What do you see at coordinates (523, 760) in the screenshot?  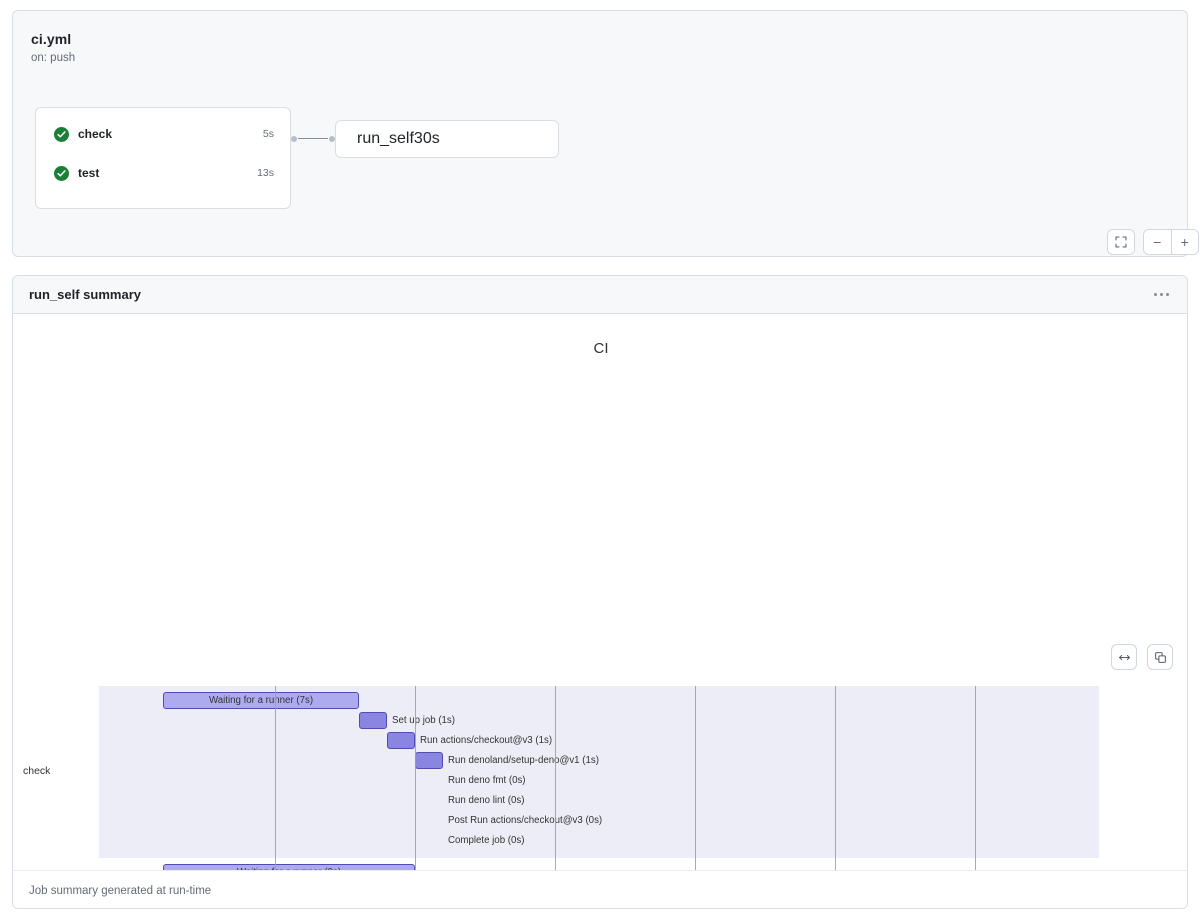 I see `gantt-bar-label: Run denoland/setup-deno@v1 (1s)` at bounding box center [523, 760].